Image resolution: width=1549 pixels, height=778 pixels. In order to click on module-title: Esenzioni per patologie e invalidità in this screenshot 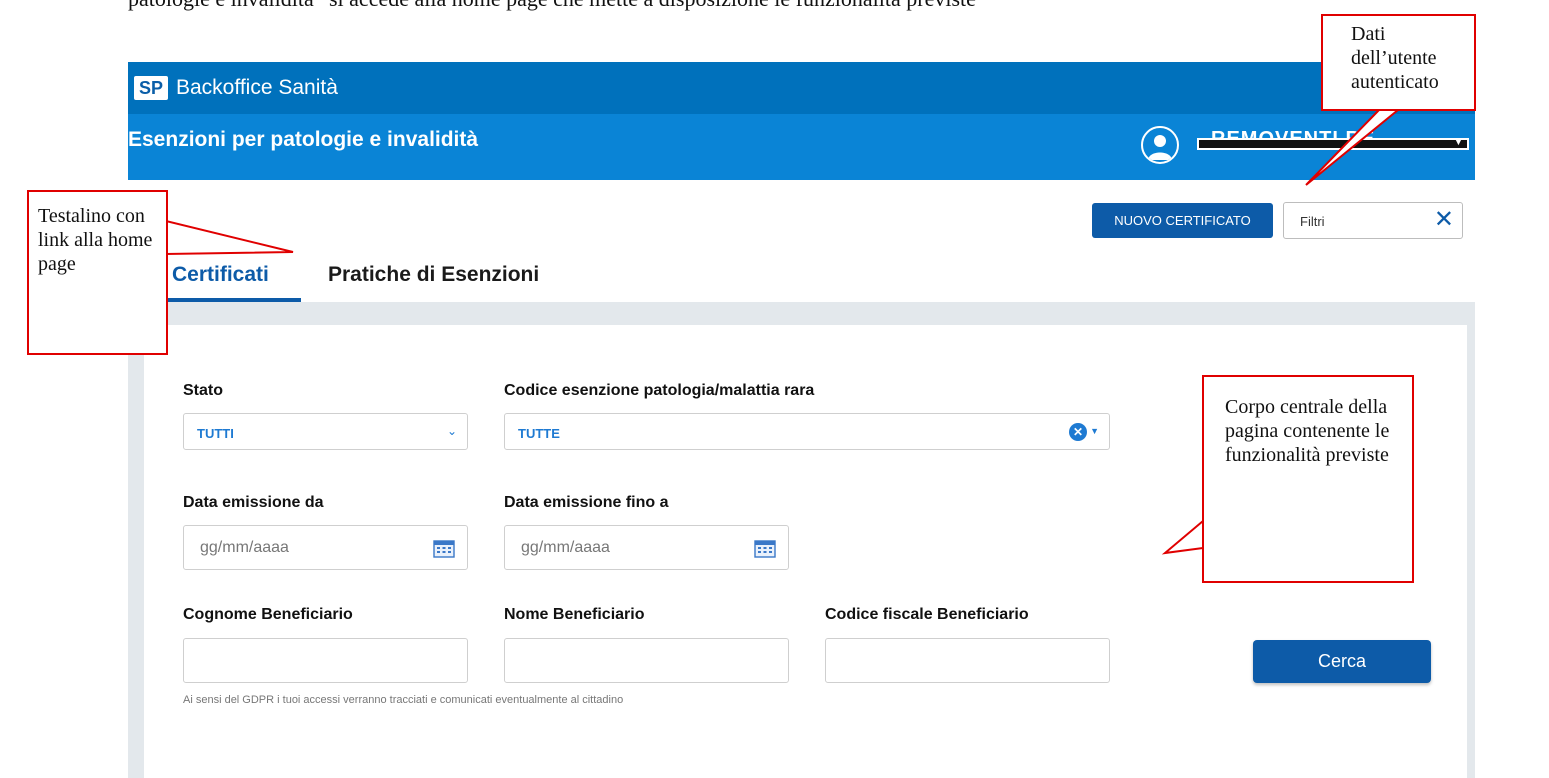, I will do `click(303, 140)`.